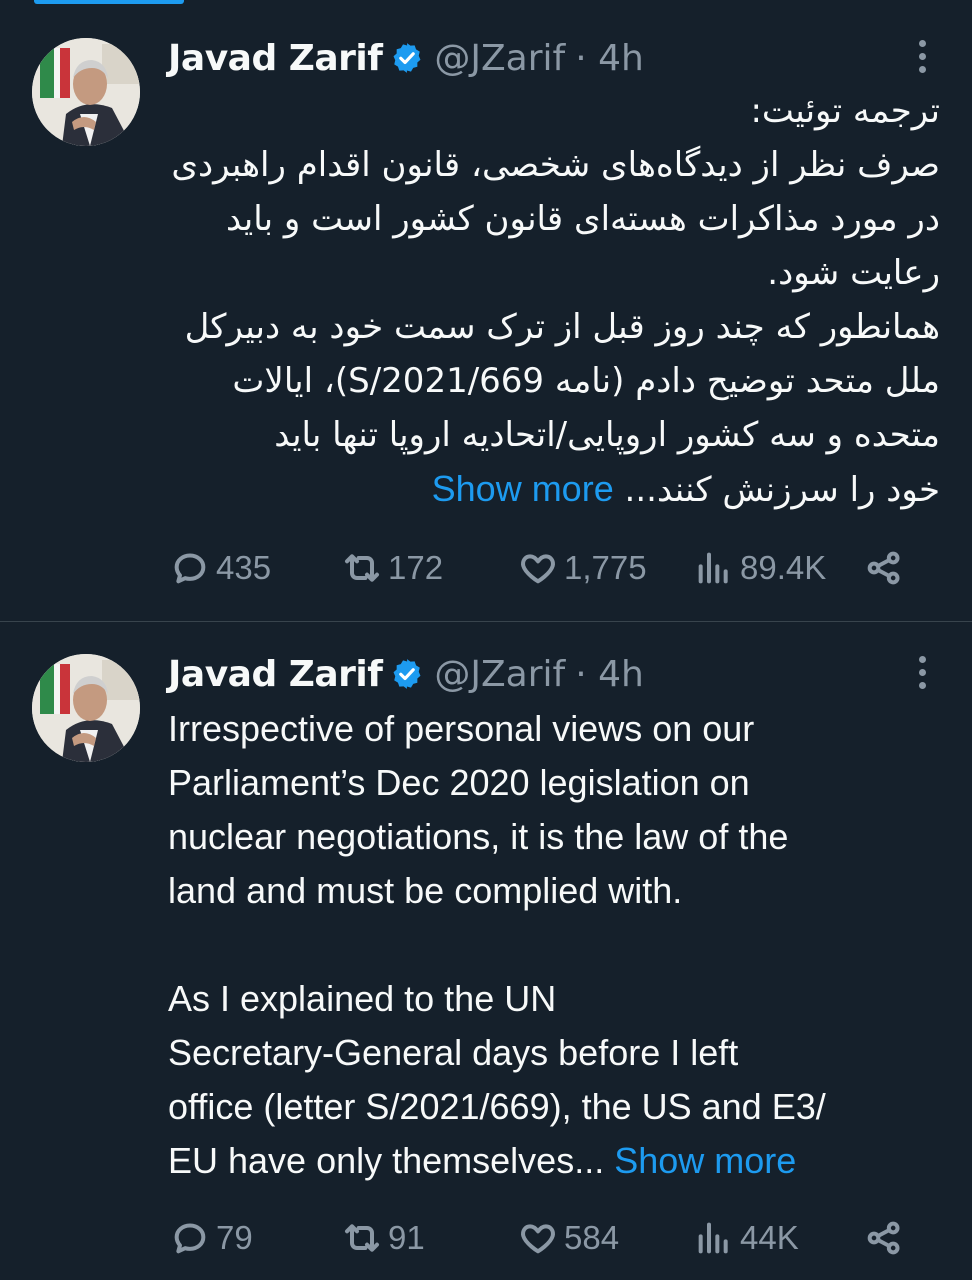 This screenshot has width=972, height=1280. I want to click on tweet-text-line: Parliament’s Dec 2020 legislation on, so click(459, 782).